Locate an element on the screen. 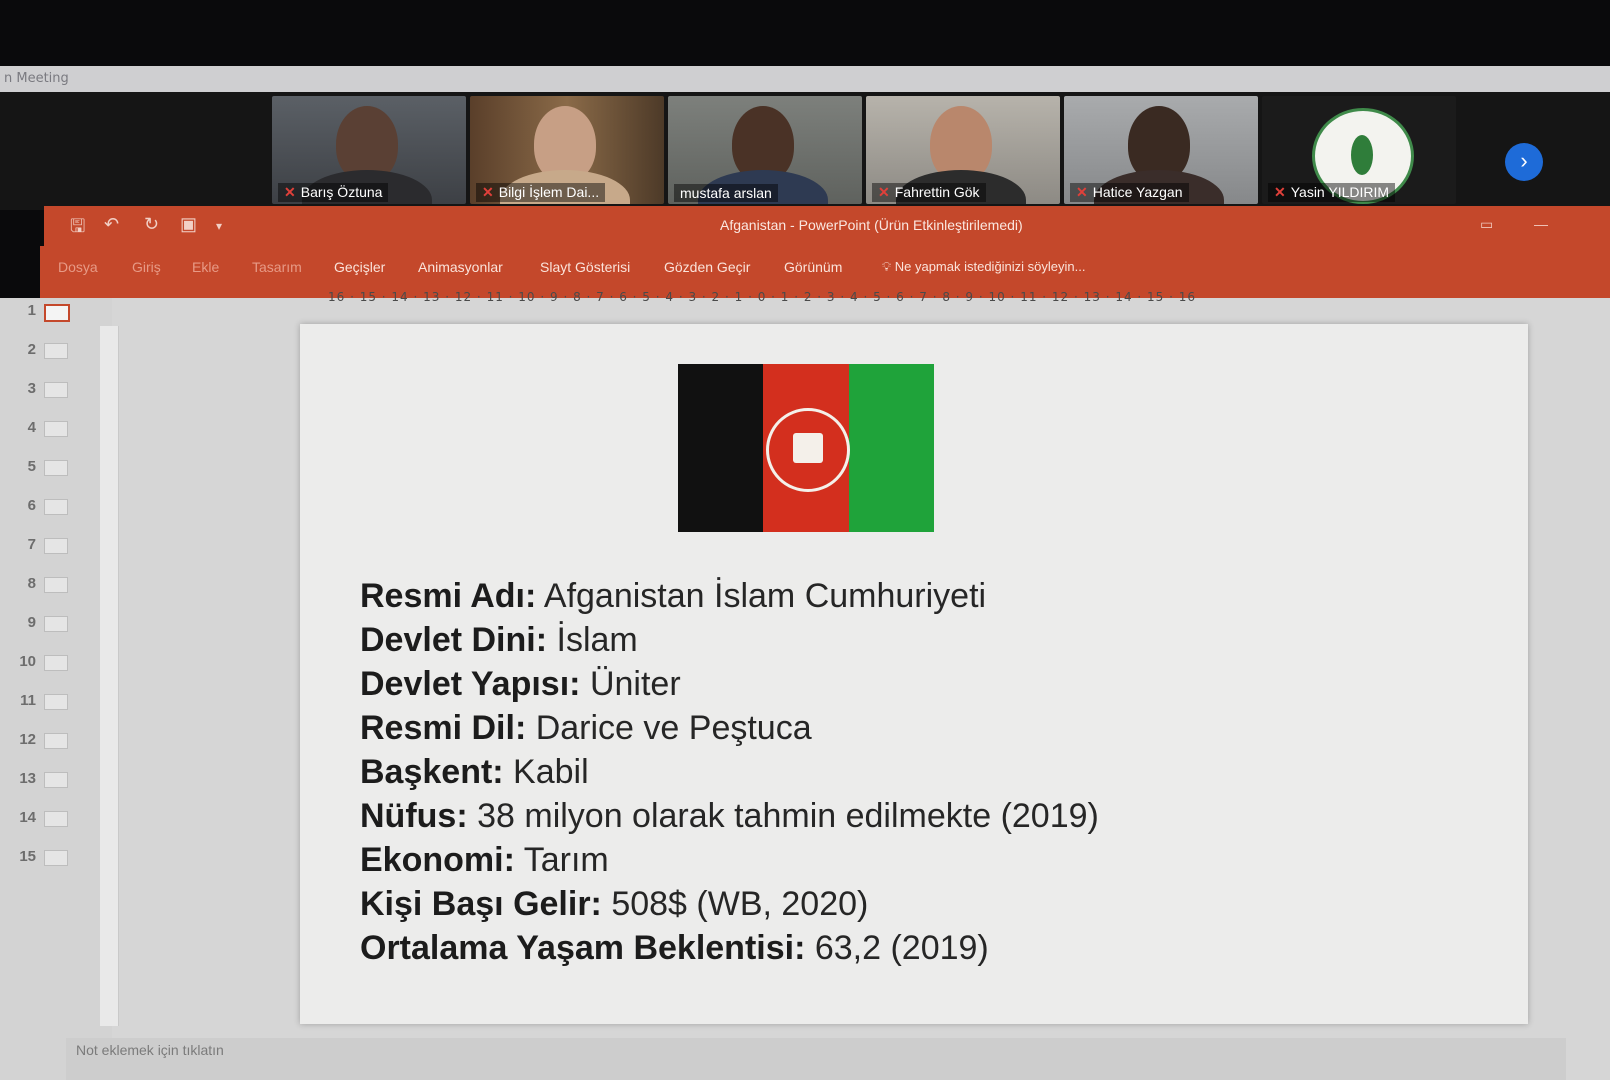  slide-thumbnail: 9 is located at coordinates (55, 624).